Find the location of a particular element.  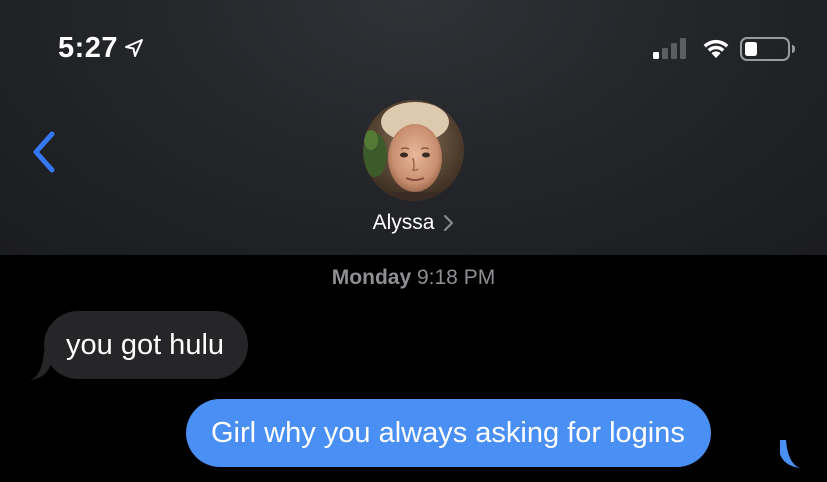

back-button is located at coordinates (46, 152).